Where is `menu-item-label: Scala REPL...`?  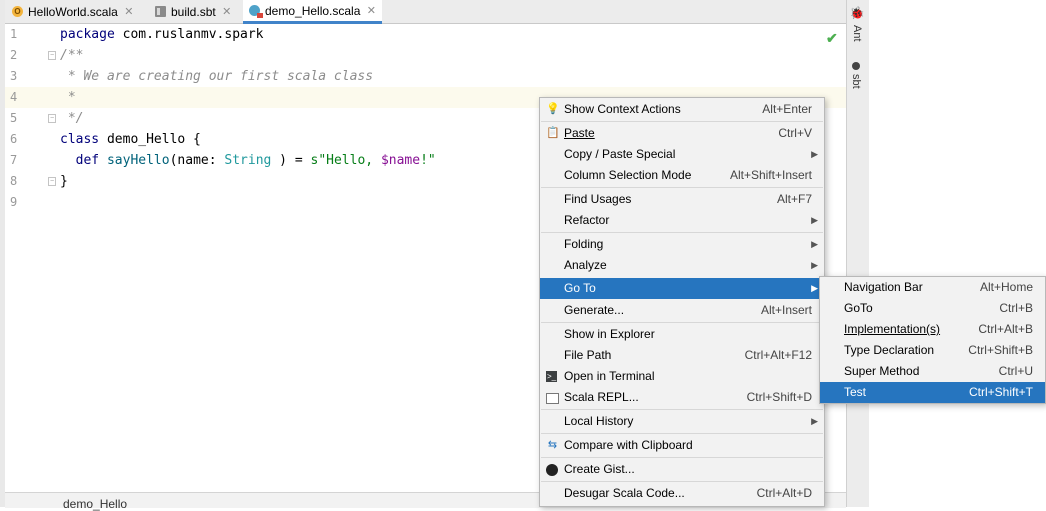
menu-item-label: Scala REPL... is located at coordinates (601, 397).